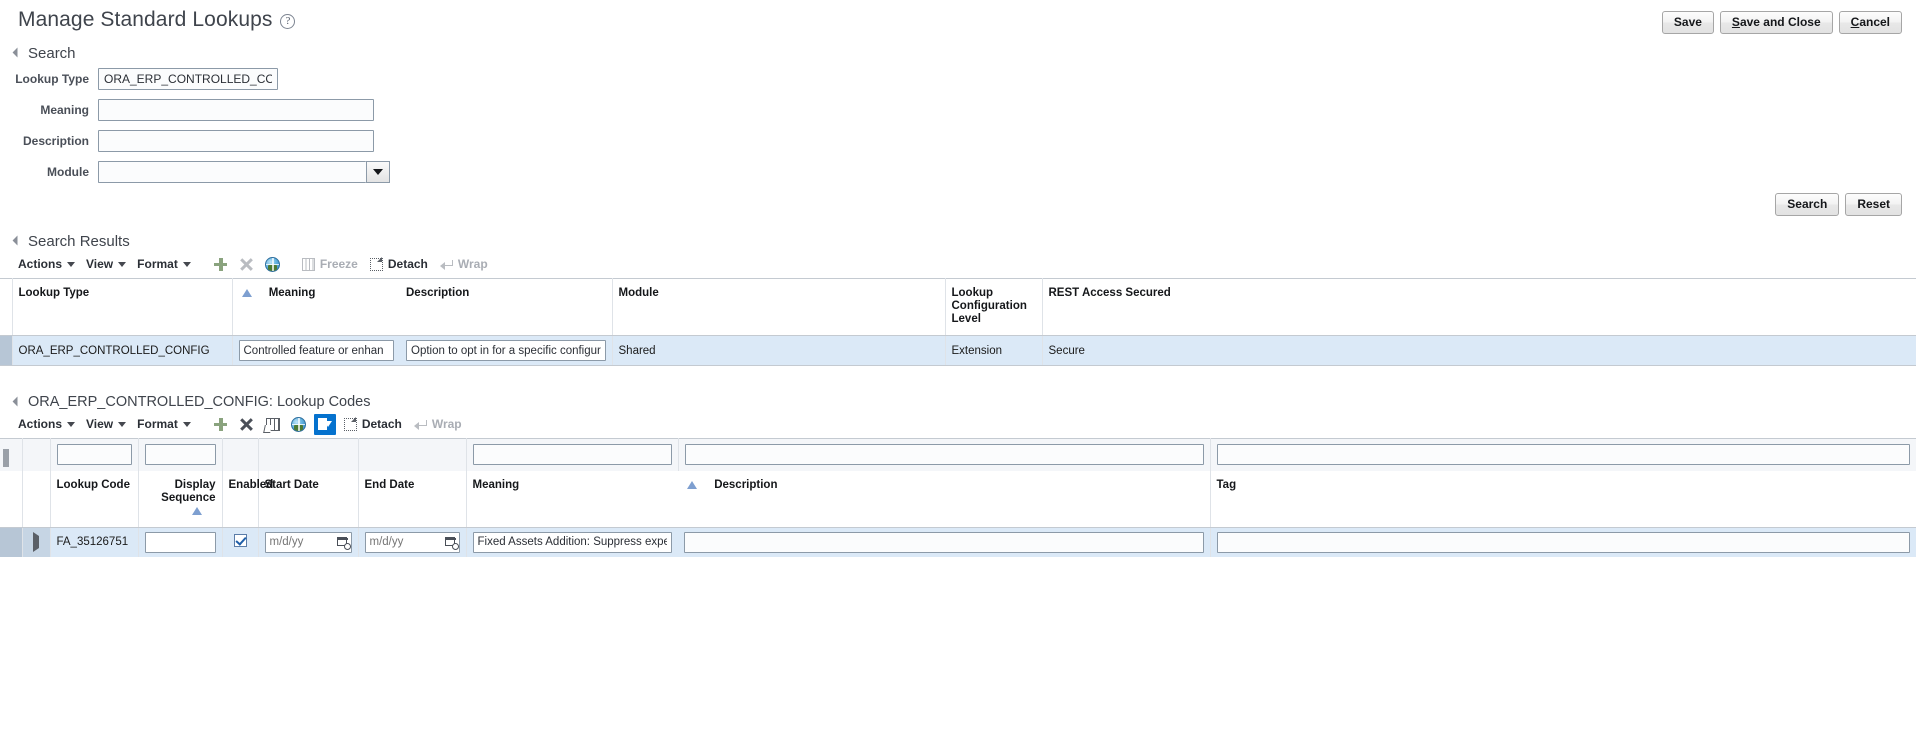  Describe the element at coordinates (11, 454) in the screenshot. I see `filter-row-handle` at that location.